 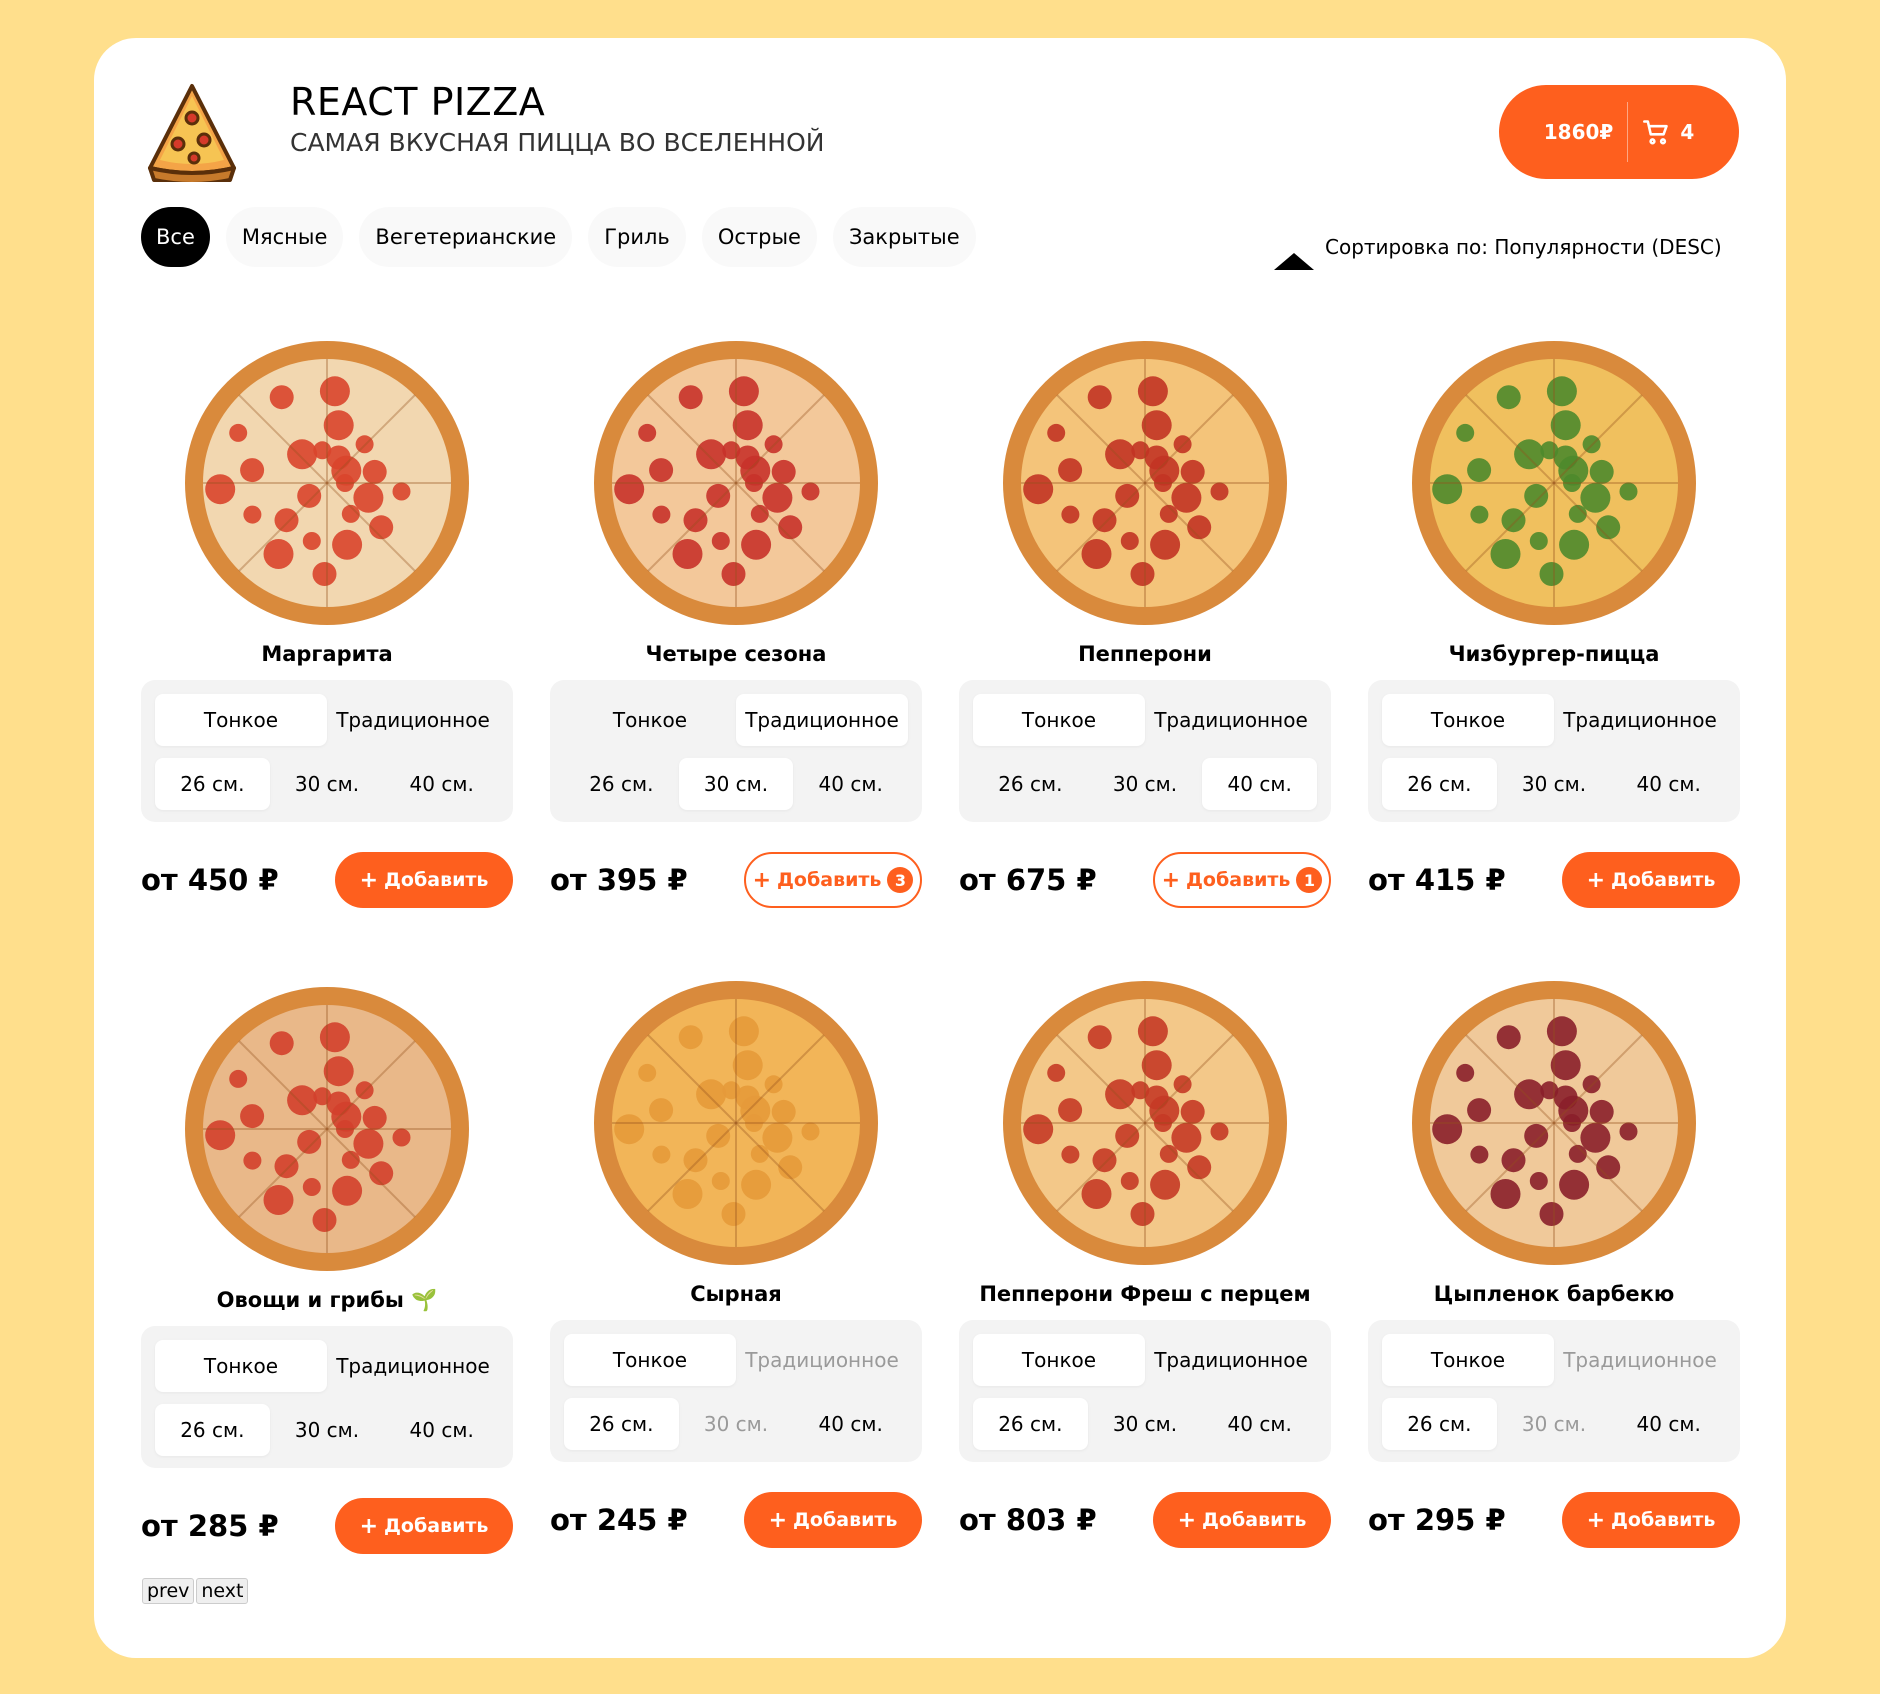 I want to click on pizza-name: Чизбургер-пицца, so click(x=1554, y=654).